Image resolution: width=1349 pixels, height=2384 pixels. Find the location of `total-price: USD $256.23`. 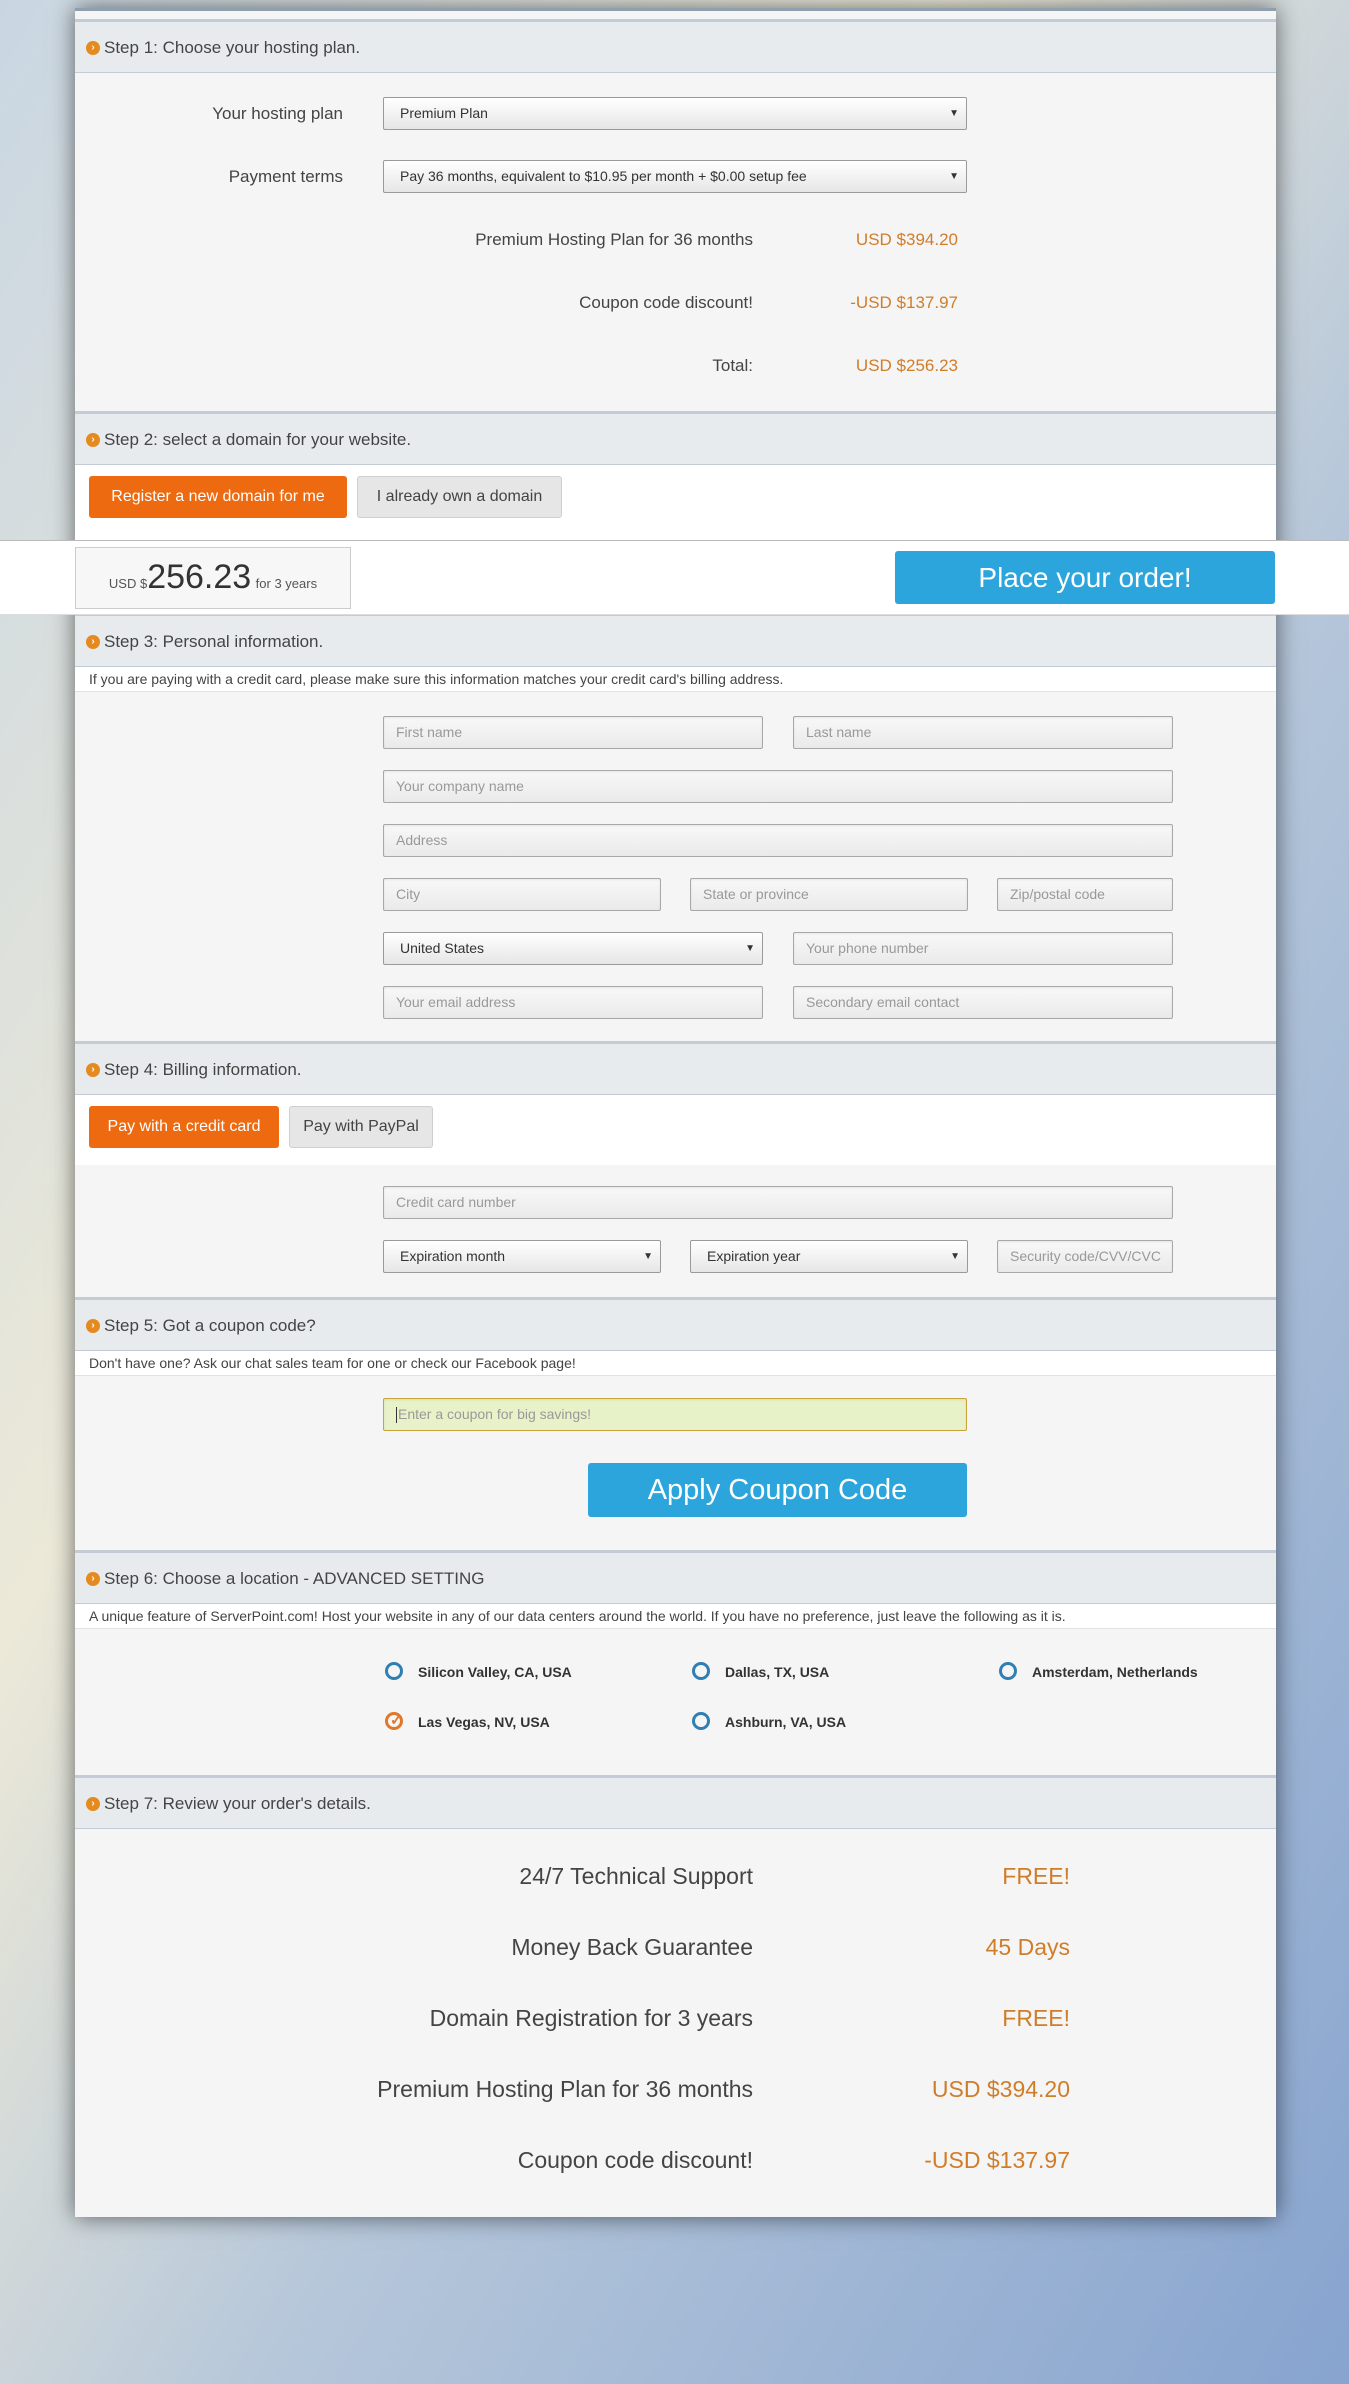

total-price: USD $256.23 is located at coordinates (906, 365).